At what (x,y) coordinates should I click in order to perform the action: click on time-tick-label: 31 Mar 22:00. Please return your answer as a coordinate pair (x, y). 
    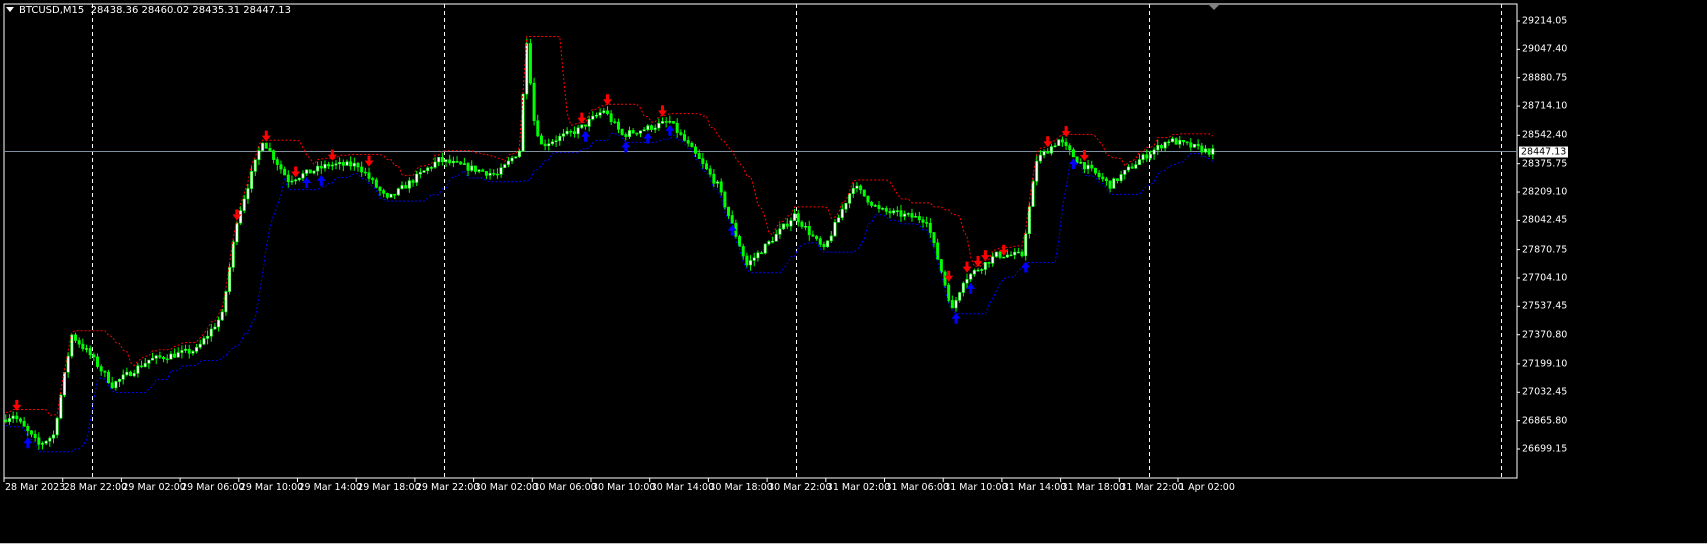
    Looking at the image, I should click on (1152, 487).